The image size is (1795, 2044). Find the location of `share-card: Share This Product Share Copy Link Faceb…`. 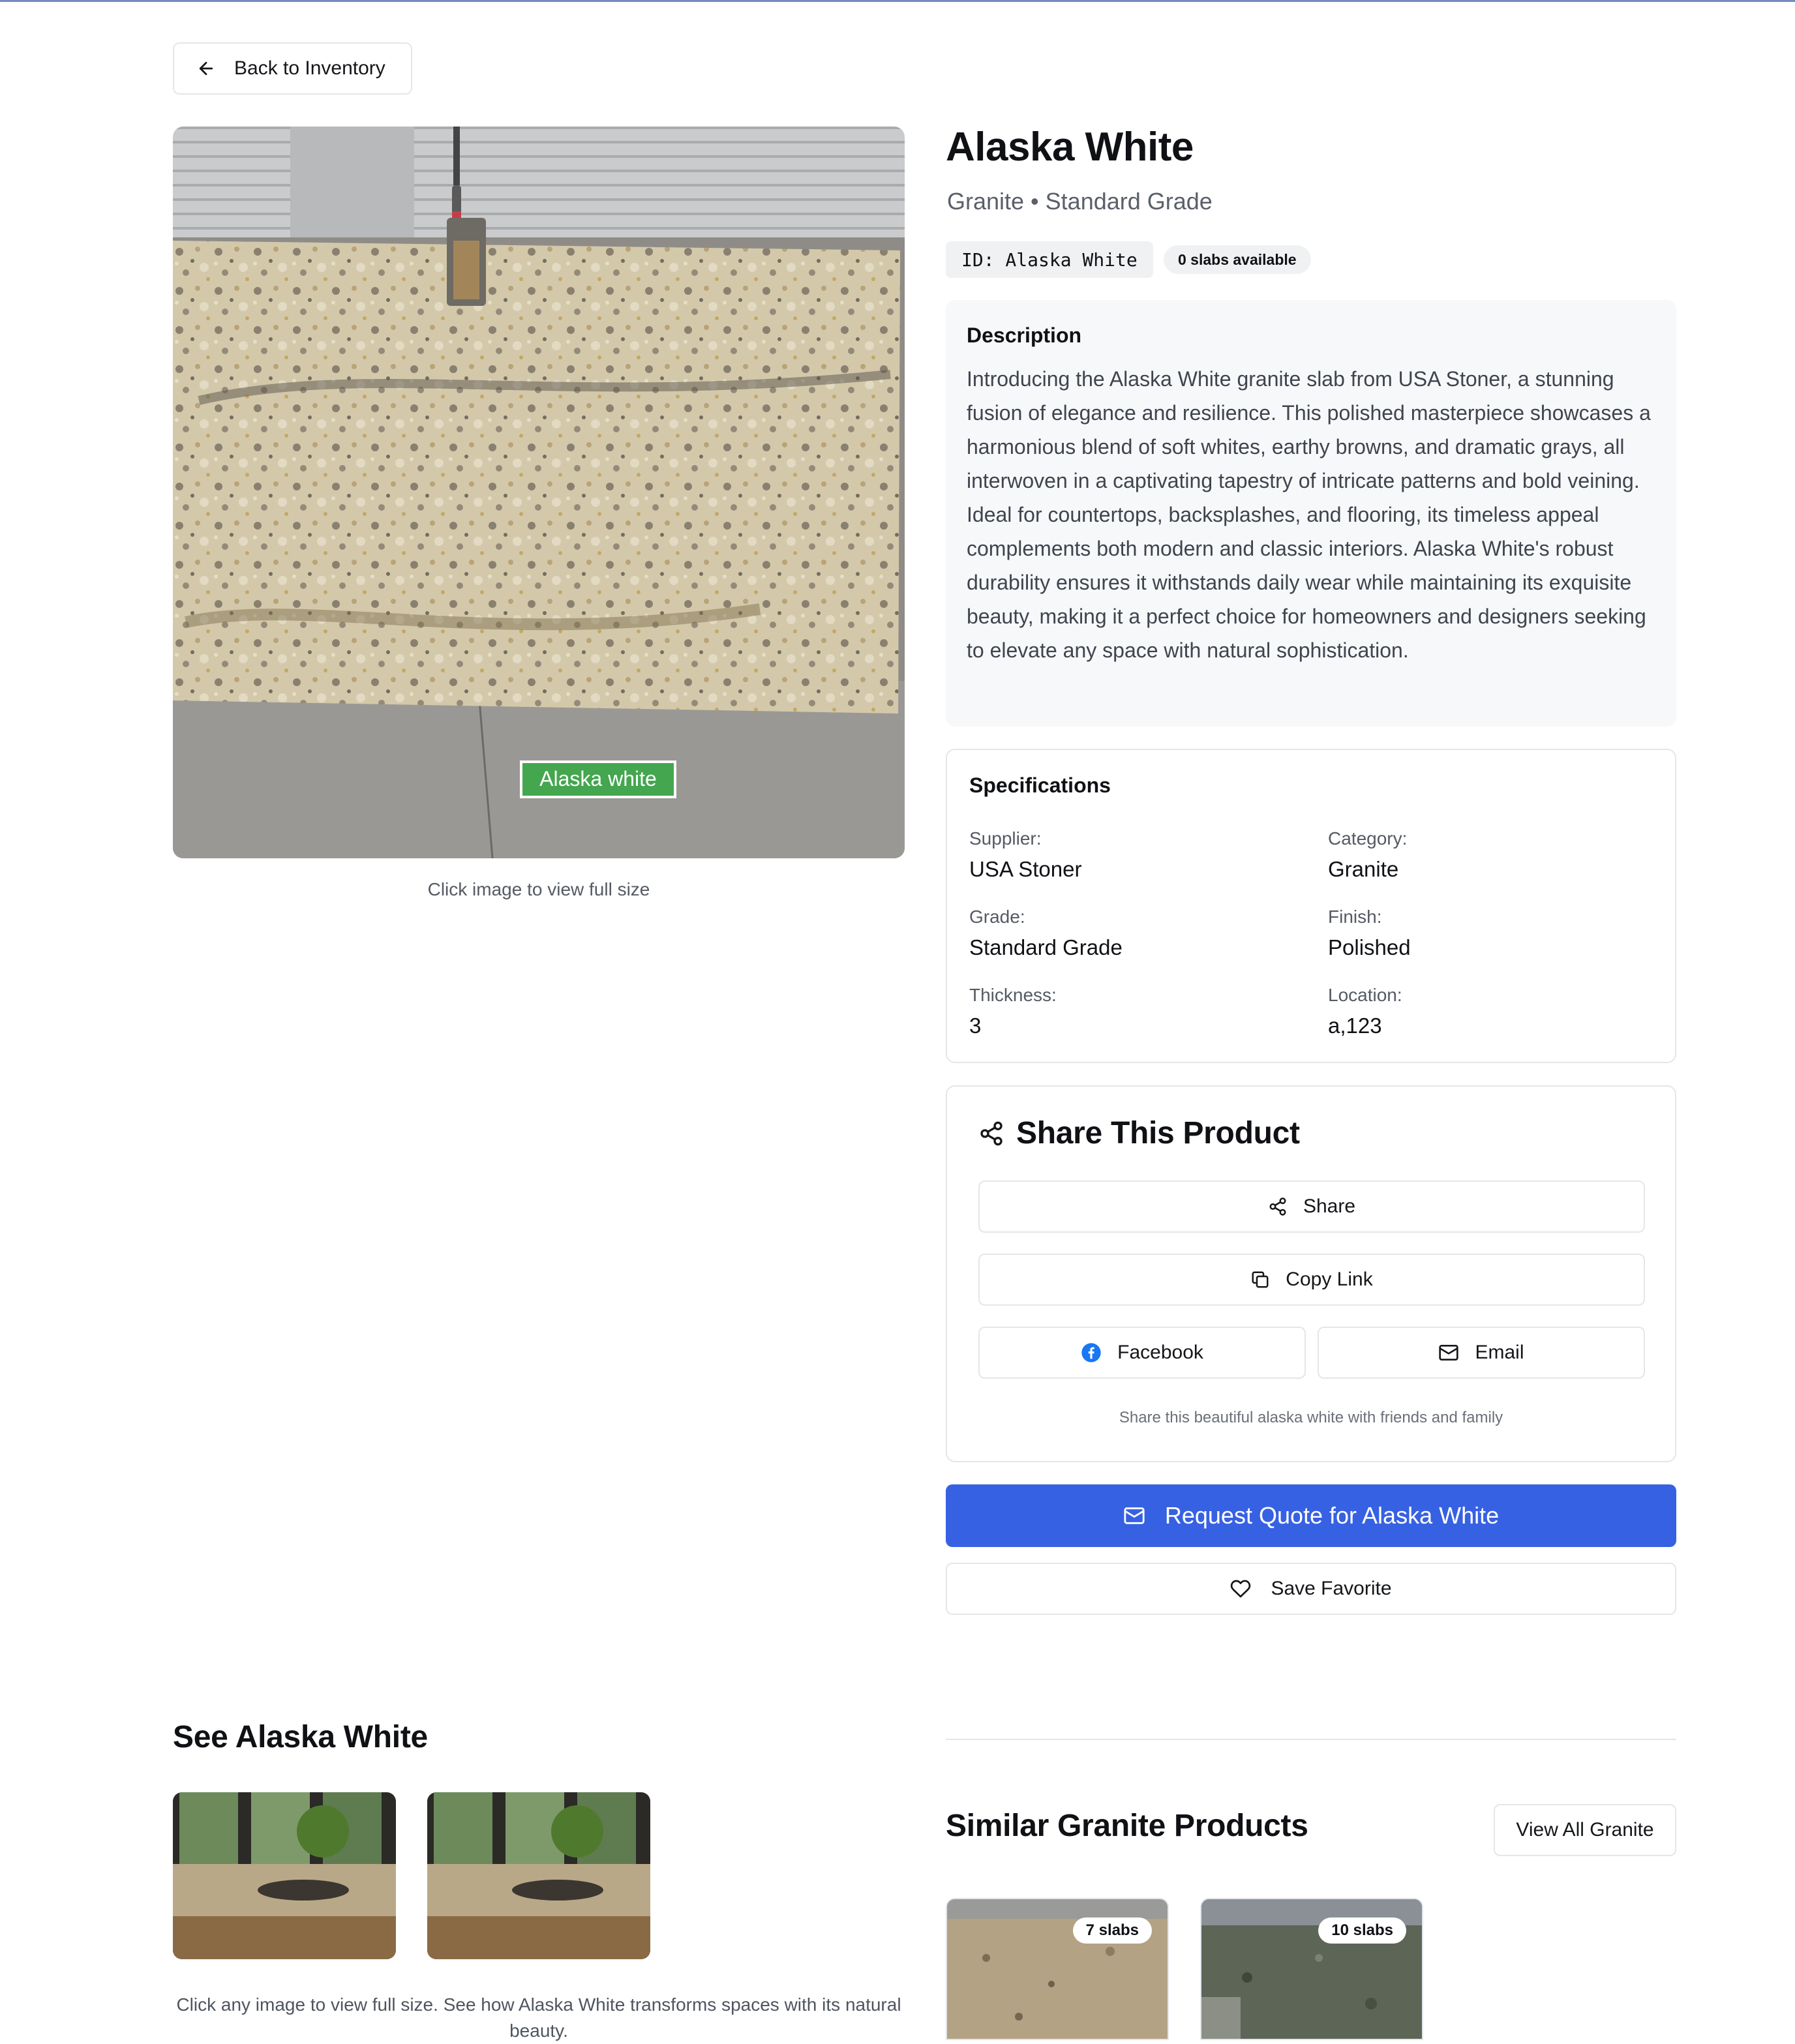

share-card: Share This Product Share Copy Link Faceb… is located at coordinates (1311, 1273).